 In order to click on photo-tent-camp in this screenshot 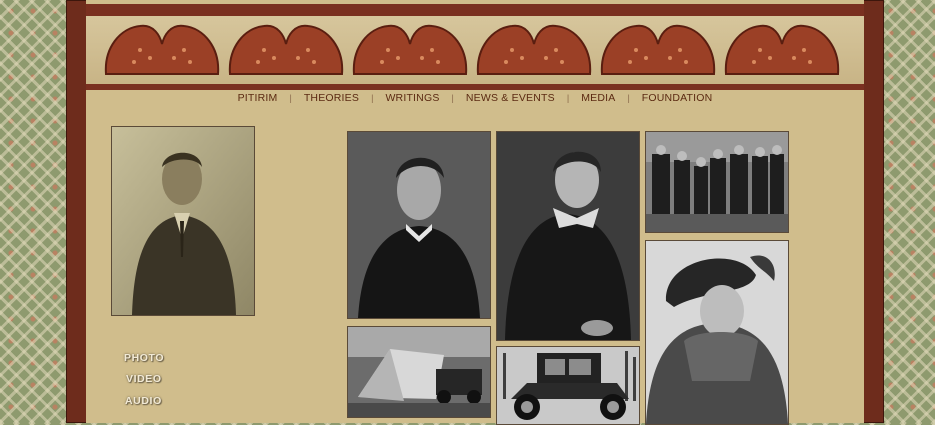, I will do `click(419, 372)`.